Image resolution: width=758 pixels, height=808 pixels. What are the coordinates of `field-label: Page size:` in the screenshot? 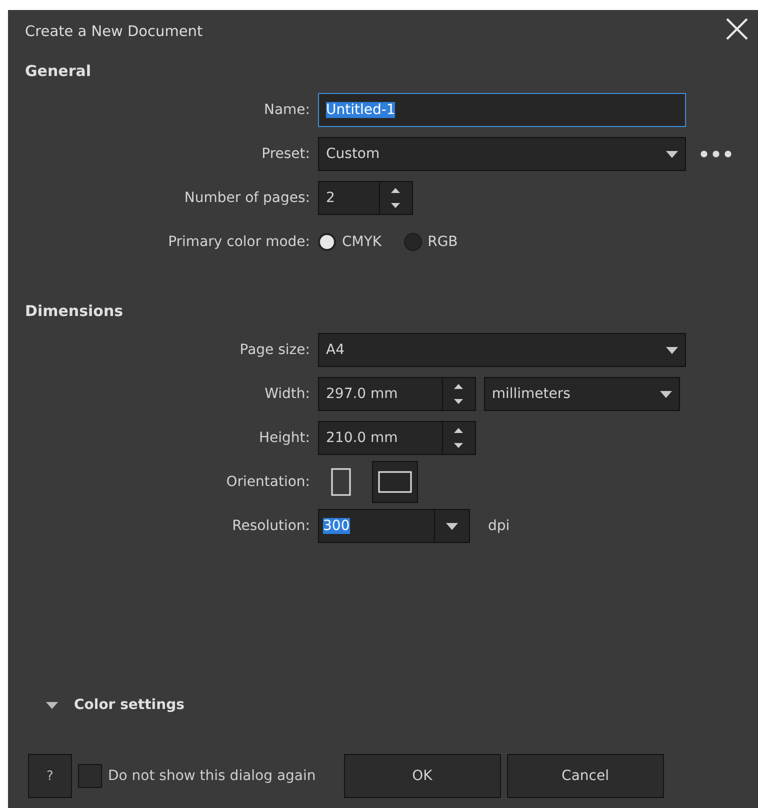 It's located at (275, 350).